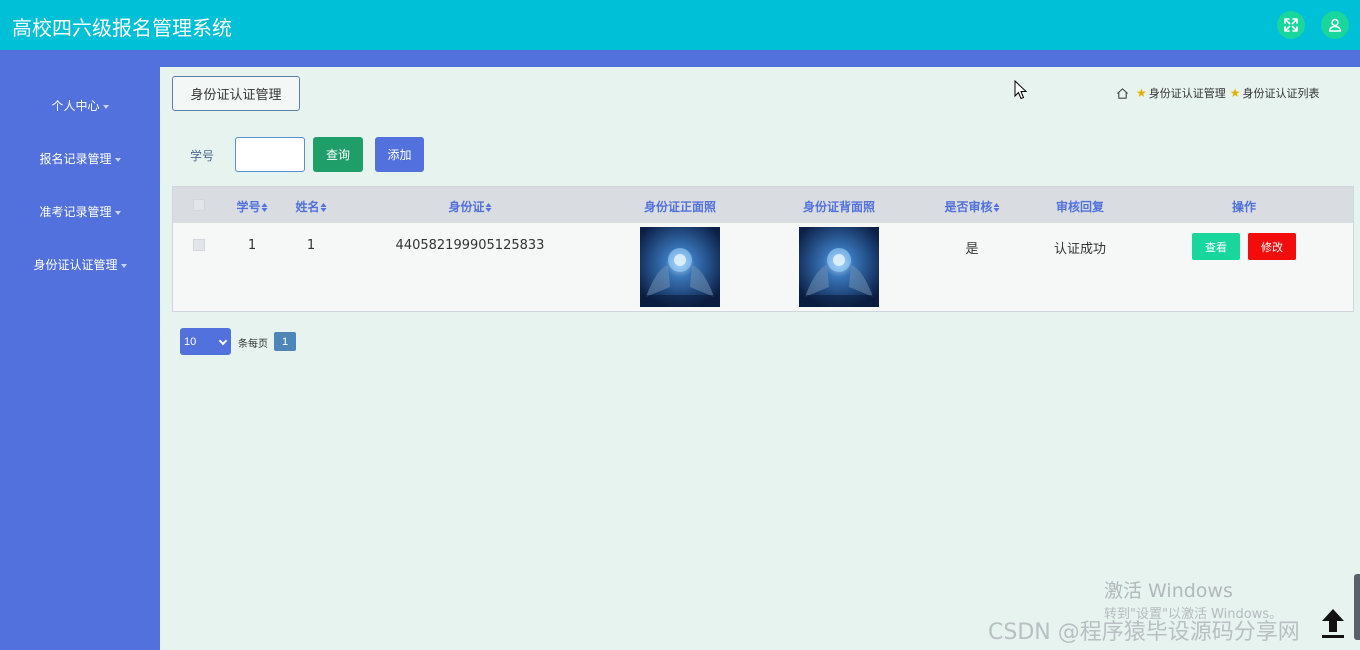 The image size is (1360, 650). Describe the element at coordinates (338, 154) in the screenshot. I see `query-button: 查询` at that location.